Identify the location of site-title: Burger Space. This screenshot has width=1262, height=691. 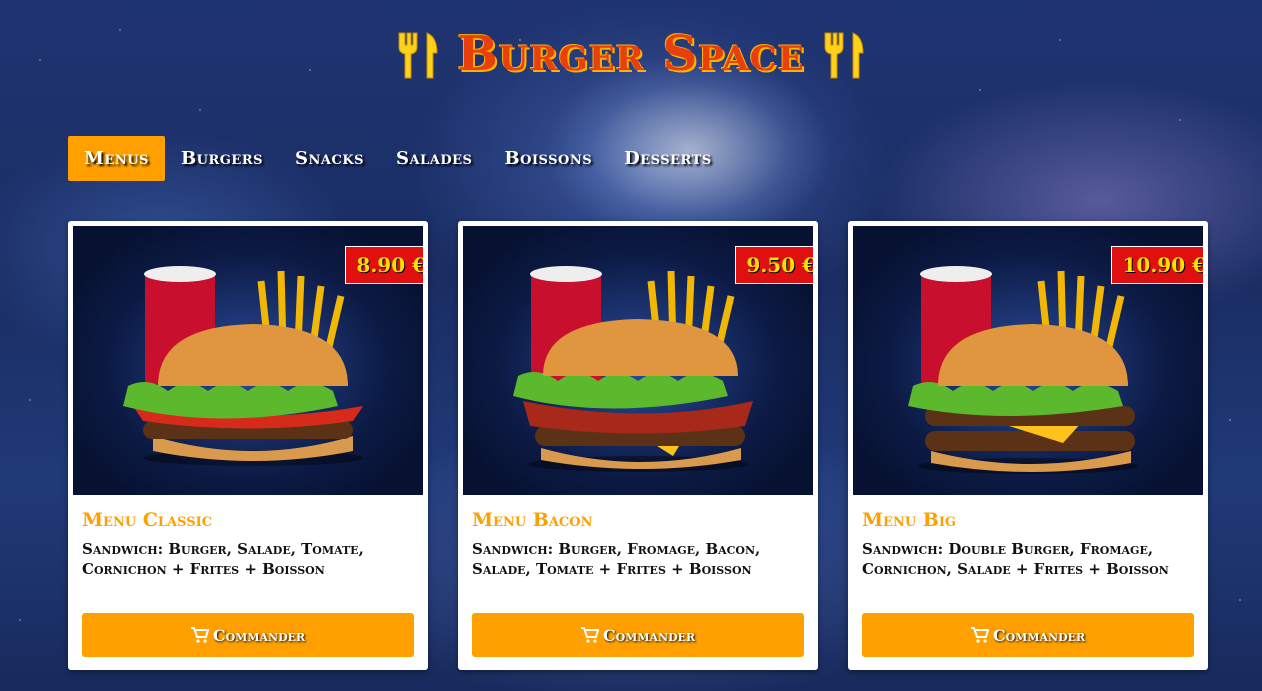
(631, 54).